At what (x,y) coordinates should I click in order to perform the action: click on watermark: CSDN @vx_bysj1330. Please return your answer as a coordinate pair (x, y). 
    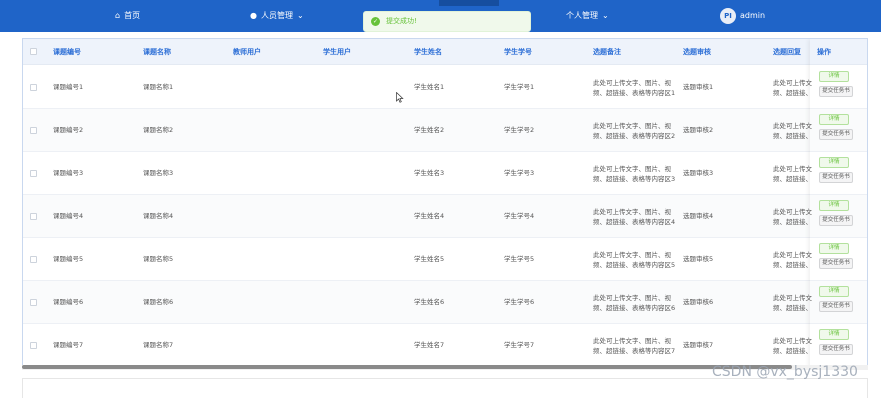
    Looking at the image, I should click on (785, 372).